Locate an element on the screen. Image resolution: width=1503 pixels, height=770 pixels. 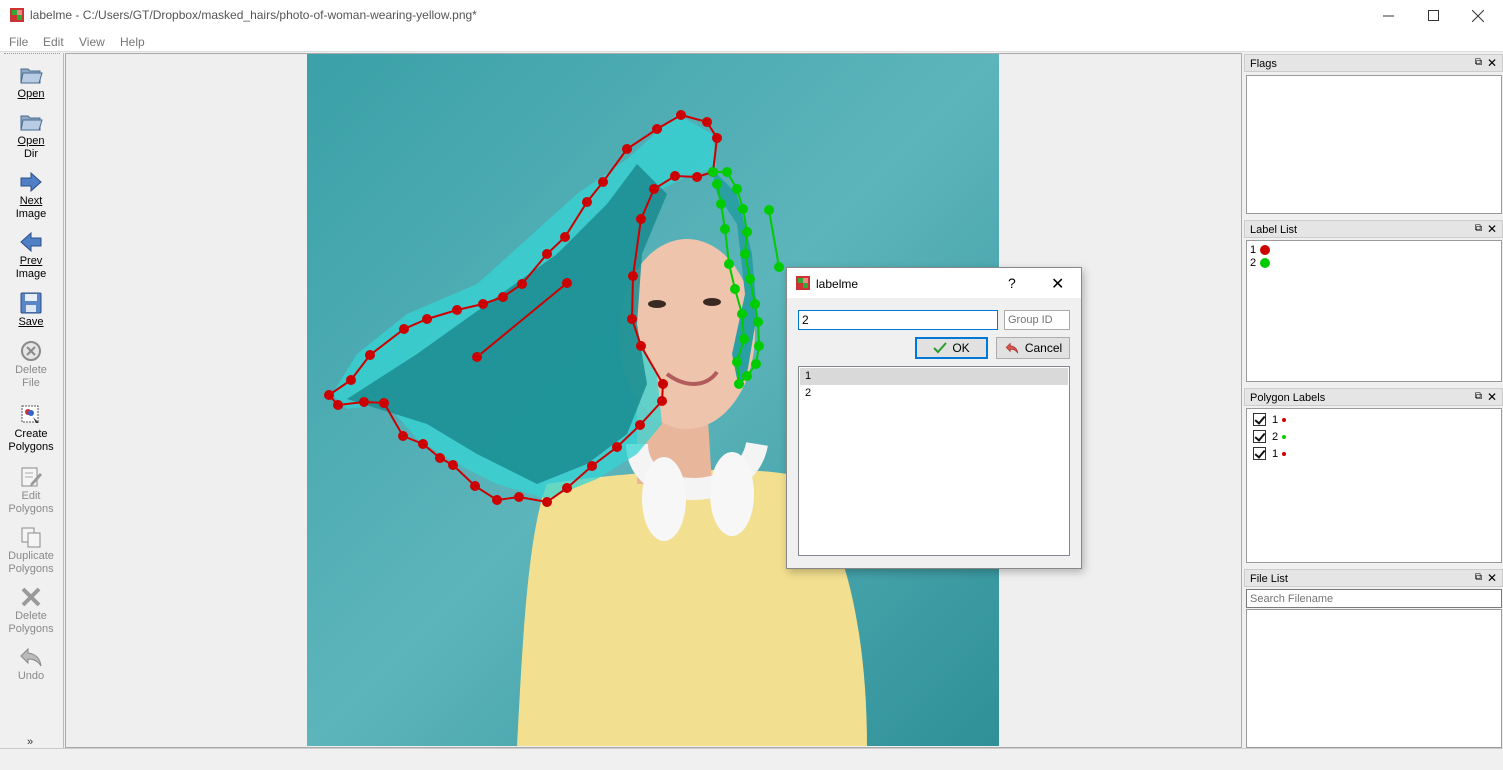
delete-circle-icon is located at coordinates (31, 351).